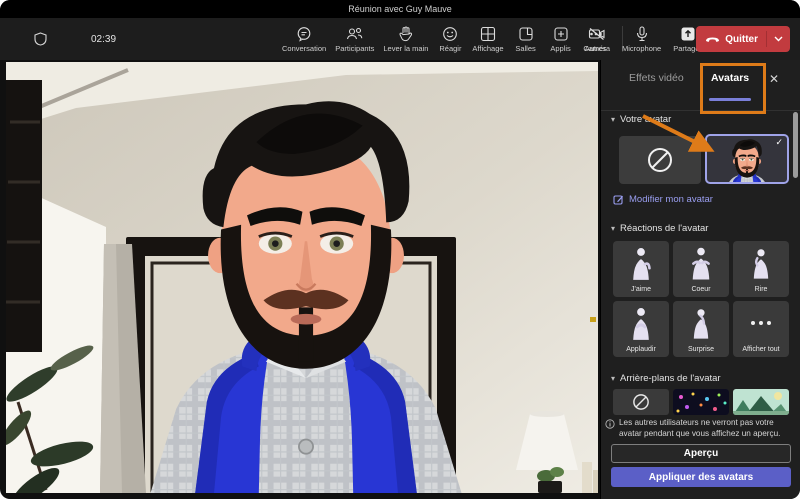  Describe the element at coordinates (618, 200) in the screenshot. I see `edit-icon` at that location.